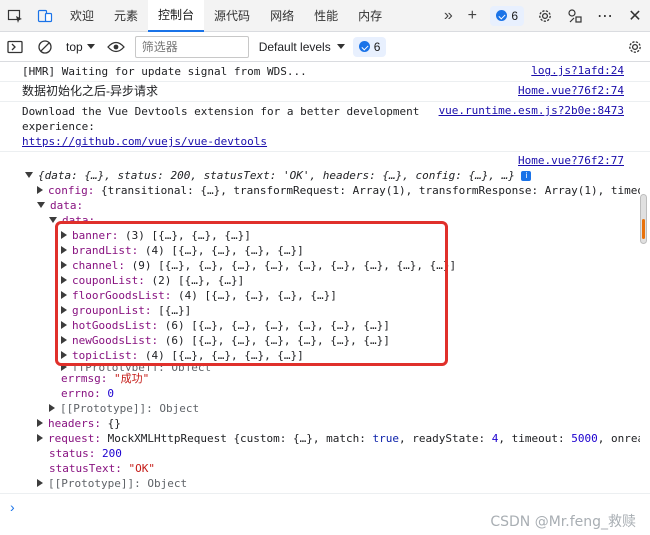  What do you see at coordinates (325, 367) in the screenshot?
I see `object-row-prototype-partial: [[Prototype]]: Object` at bounding box center [325, 367].